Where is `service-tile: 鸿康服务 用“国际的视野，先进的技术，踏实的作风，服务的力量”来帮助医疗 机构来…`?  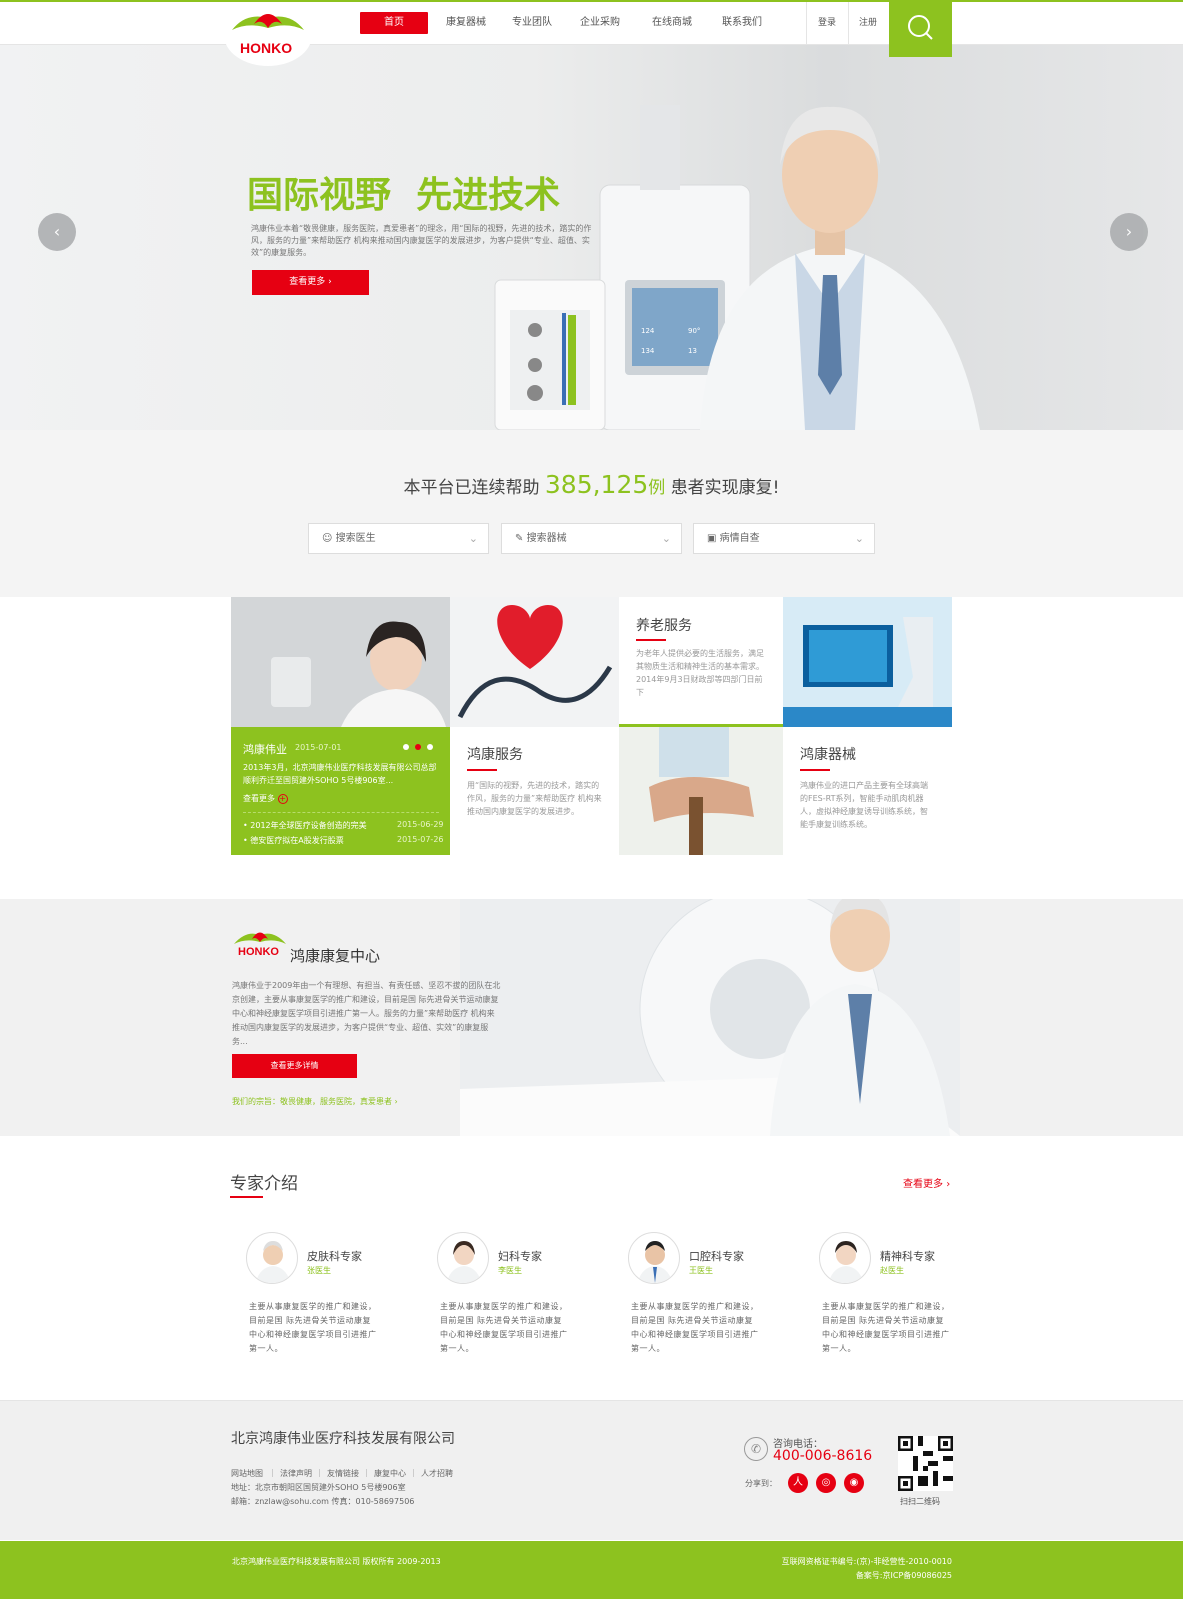 service-tile: 鸿康服务 用“国际的视野，先进的技术，踏实的作风，服务的力量”来帮助医疗 机构来… is located at coordinates (534, 791).